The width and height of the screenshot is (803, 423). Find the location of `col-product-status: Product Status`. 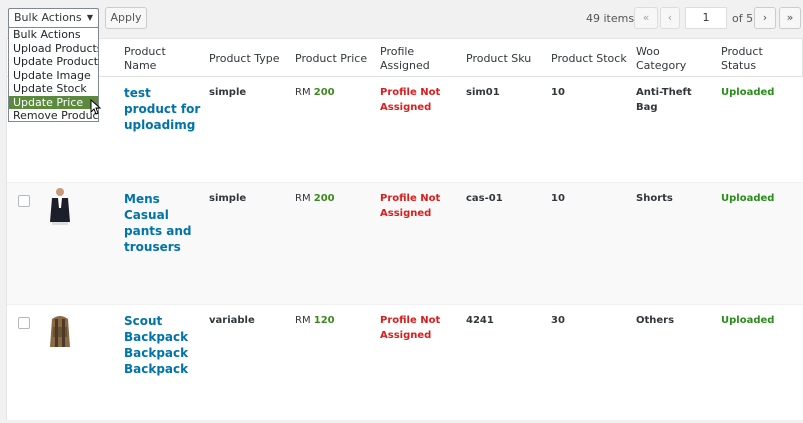

col-product-status: Product Status is located at coordinates (751, 59).